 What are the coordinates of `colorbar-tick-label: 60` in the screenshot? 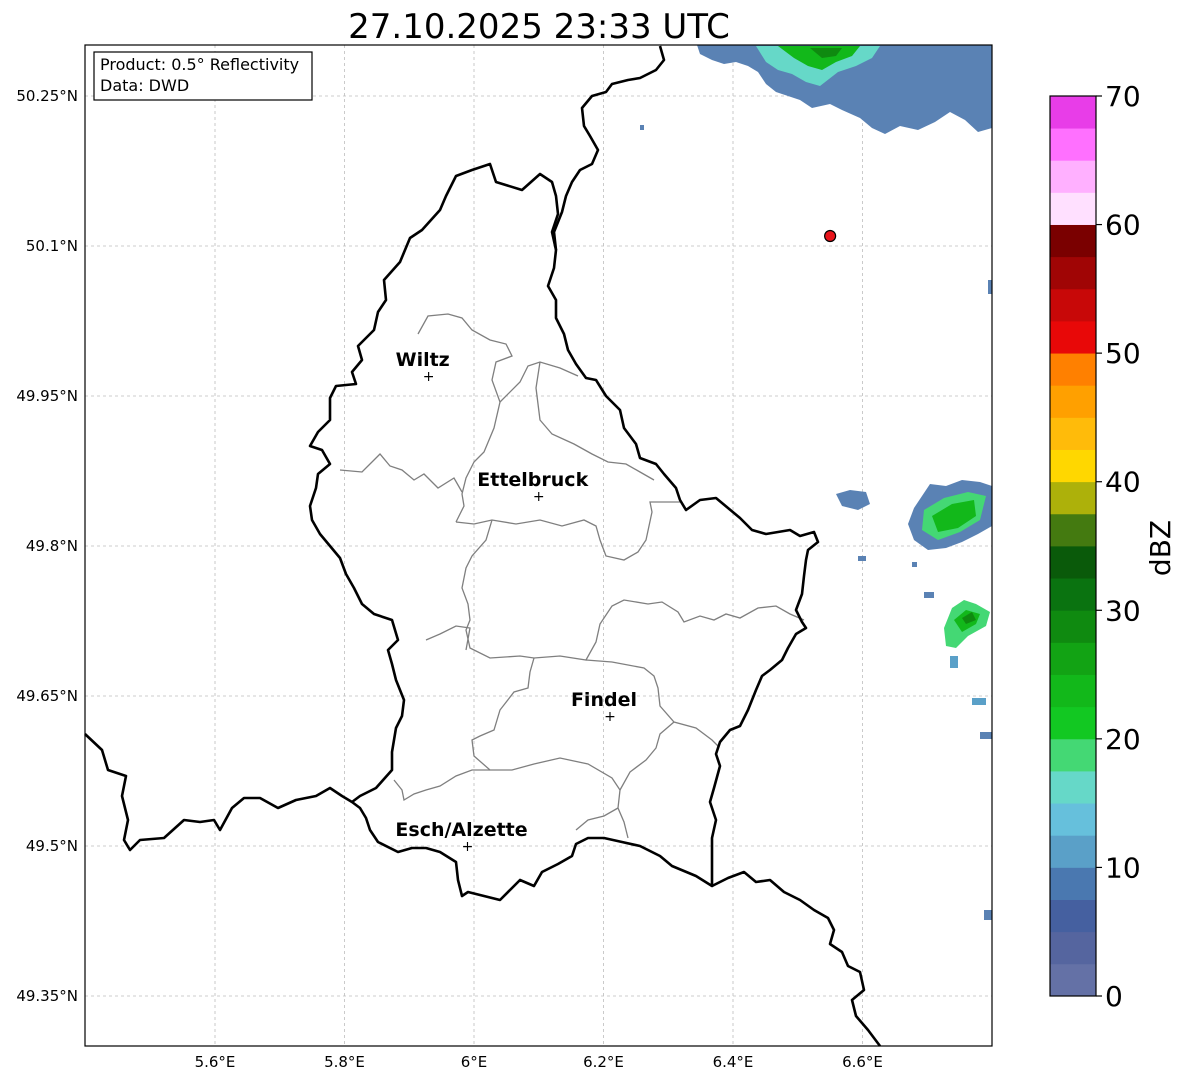 It's located at (1123, 225).